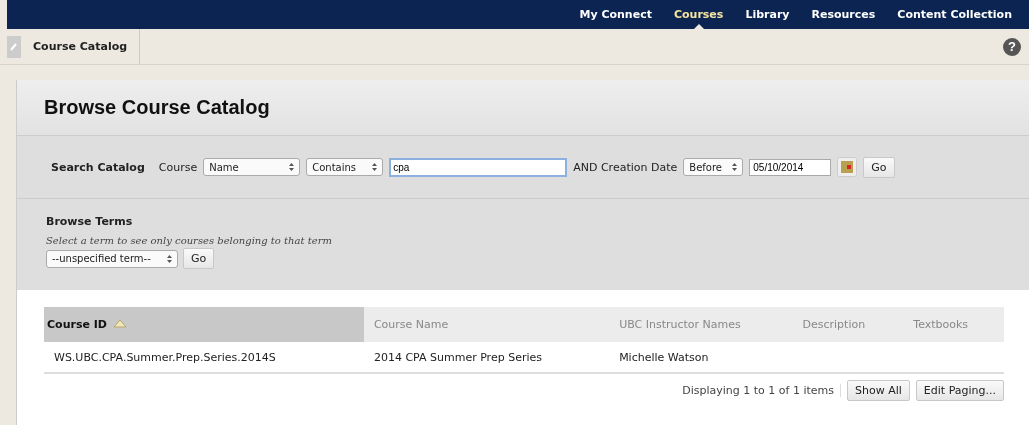 This screenshot has height=425, width=1029. I want to click on nav-tab: Content Collection, so click(954, 14).